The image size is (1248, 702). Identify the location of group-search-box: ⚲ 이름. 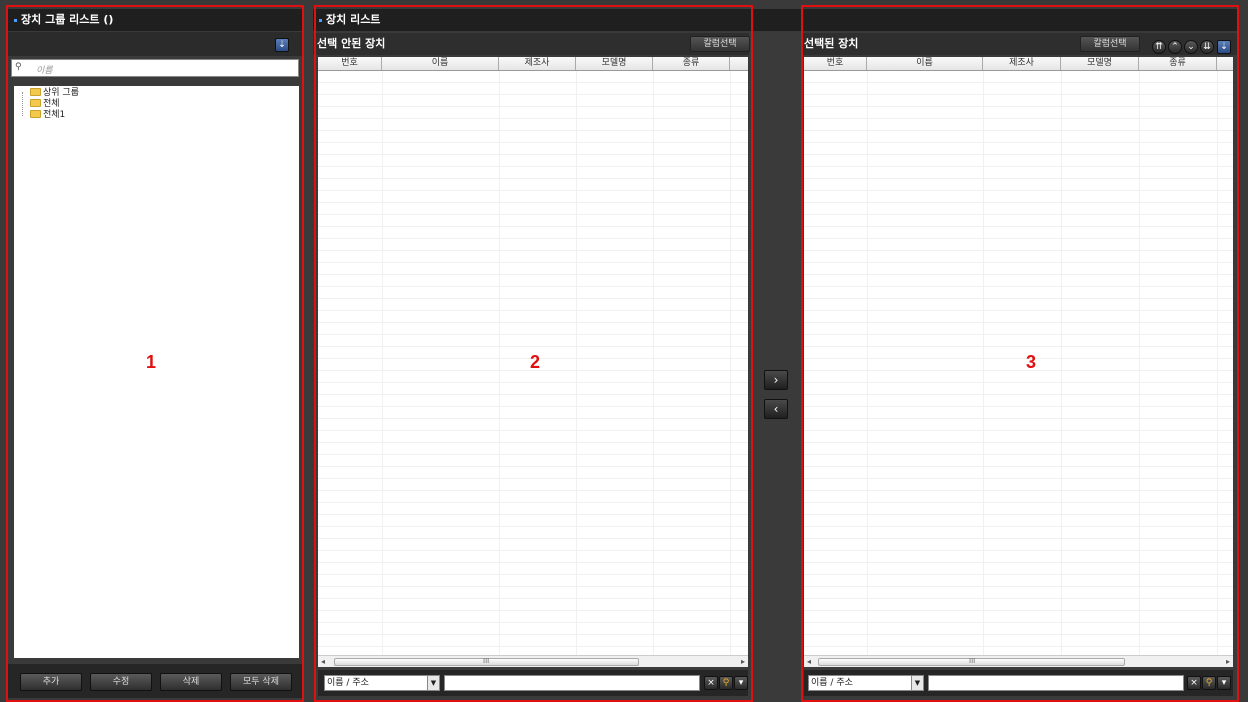
(155, 68).